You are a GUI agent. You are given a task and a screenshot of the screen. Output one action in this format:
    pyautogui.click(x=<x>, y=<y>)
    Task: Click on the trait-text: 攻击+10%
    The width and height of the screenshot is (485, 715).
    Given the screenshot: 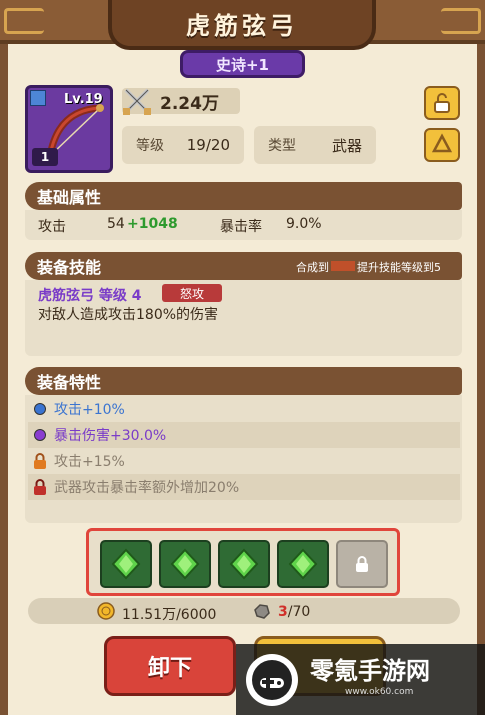 What is the action you would take?
    pyautogui.click(x=89, y=410)
    